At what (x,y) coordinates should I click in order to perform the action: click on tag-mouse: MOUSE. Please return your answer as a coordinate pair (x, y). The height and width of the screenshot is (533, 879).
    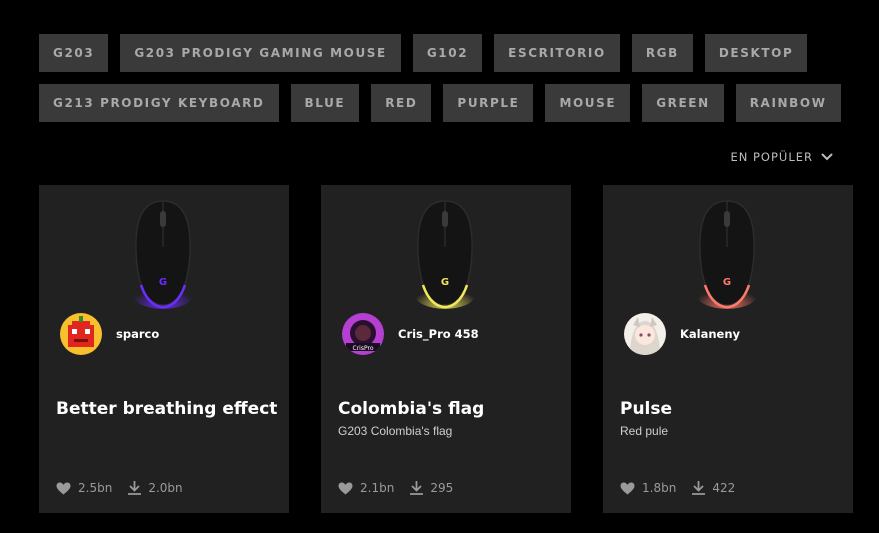
    Looking at the image, I should click on (588, 103).